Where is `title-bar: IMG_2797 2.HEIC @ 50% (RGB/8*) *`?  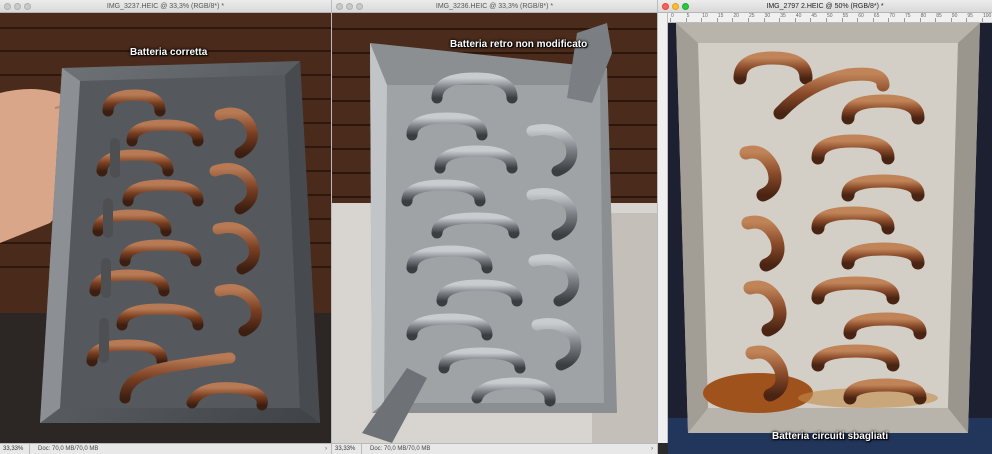 title-bar: IMG_2797 2.HEIC @ 50% (RGB/8*) * is located at coordinates (825, 6).